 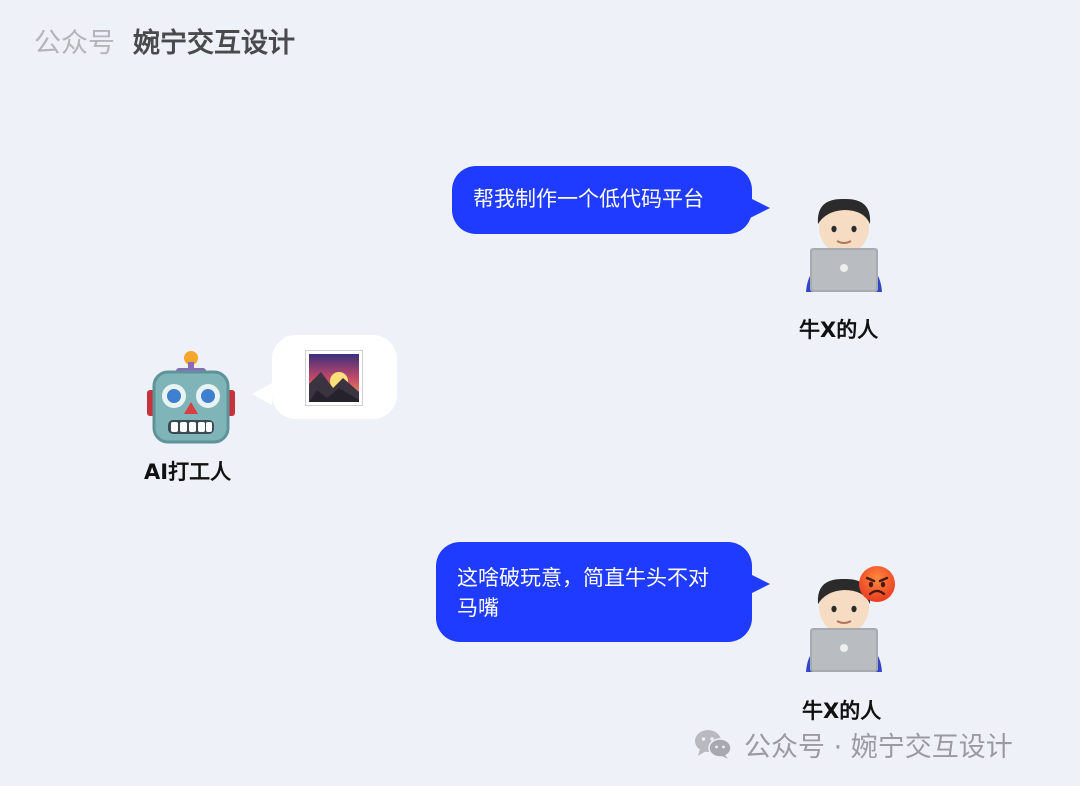 I want to click on page-header: 公众号 婉宁交互设计, so click(x=164, y=44).